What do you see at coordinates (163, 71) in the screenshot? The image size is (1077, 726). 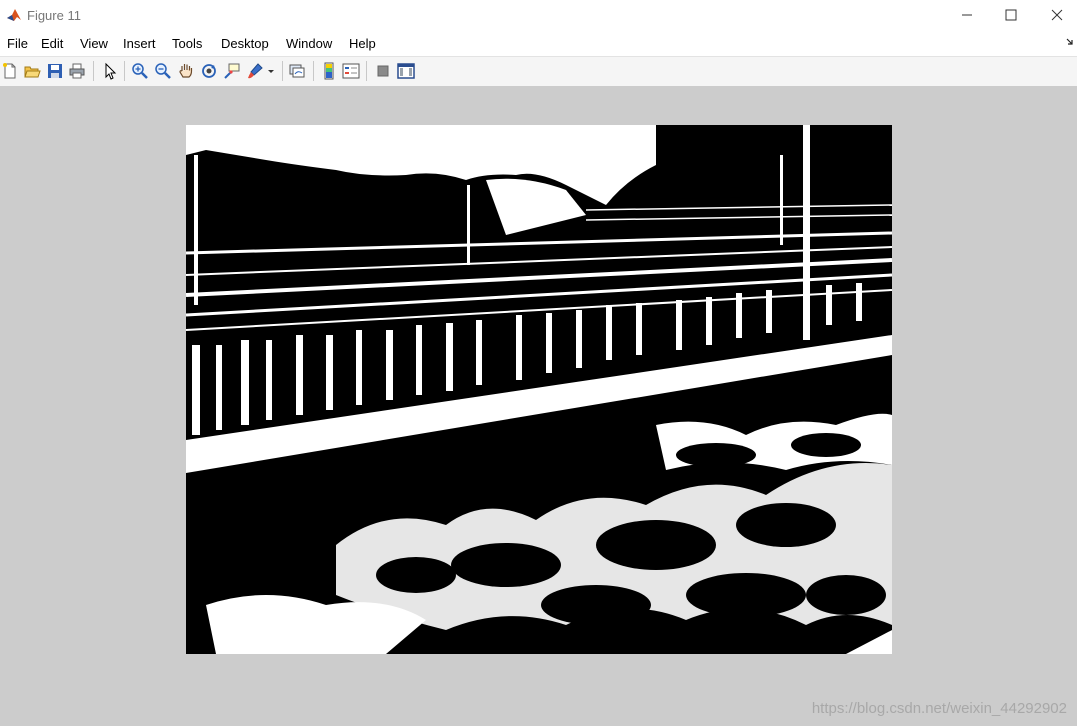 I see `zoom-out-icon` at bounding box center [163, 71].